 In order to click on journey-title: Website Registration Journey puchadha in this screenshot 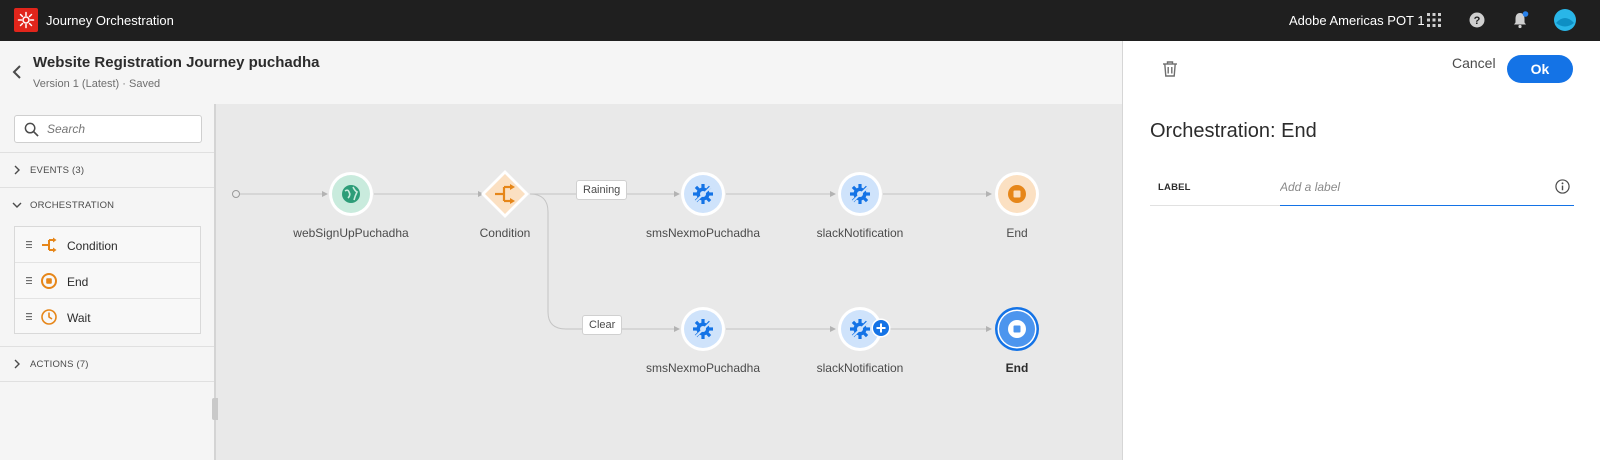, I will do `click(176, 62)`.